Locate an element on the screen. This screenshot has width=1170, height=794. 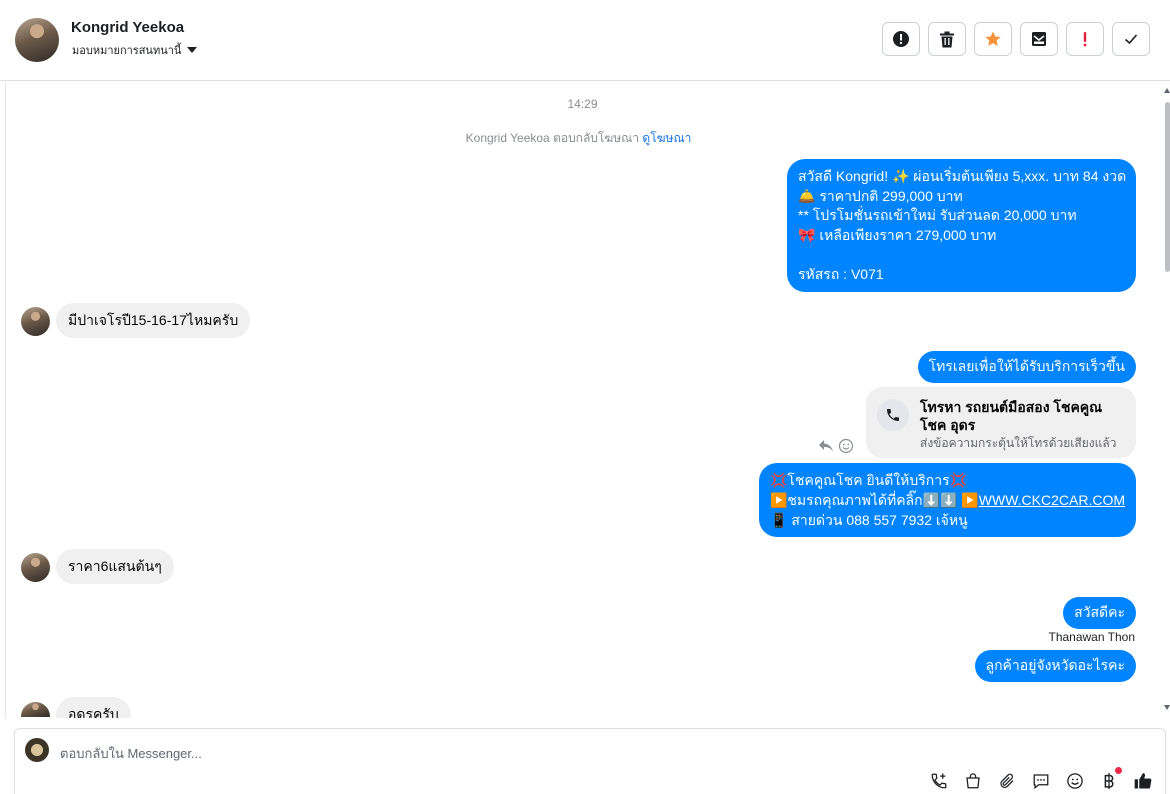
star-button is located at coordinates (993, 39).